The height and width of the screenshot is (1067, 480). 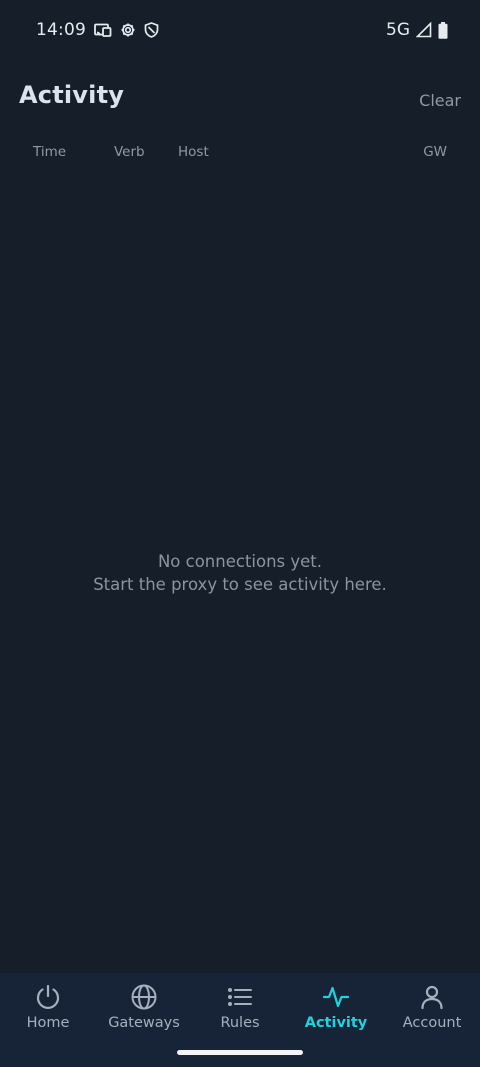 I want to click on power-icon, so click(x=48, y=997).